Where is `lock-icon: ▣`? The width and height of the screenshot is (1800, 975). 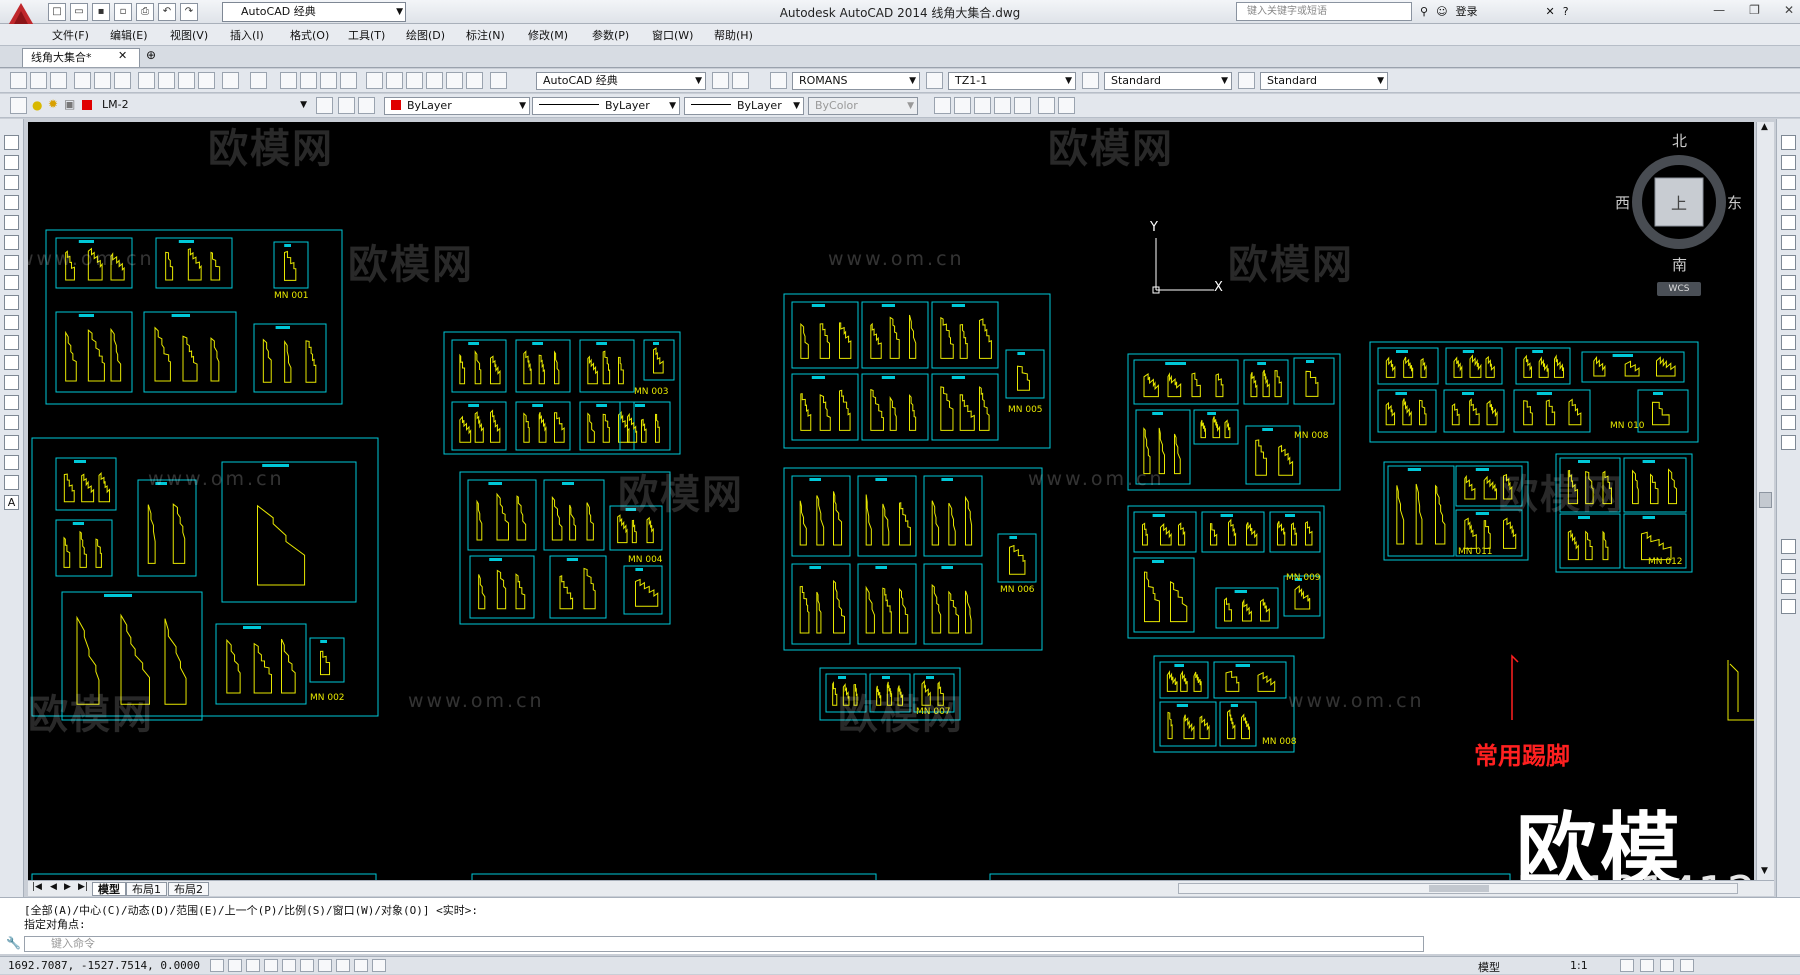 lock-icon: ▣ is located at coordinates (69, 104).